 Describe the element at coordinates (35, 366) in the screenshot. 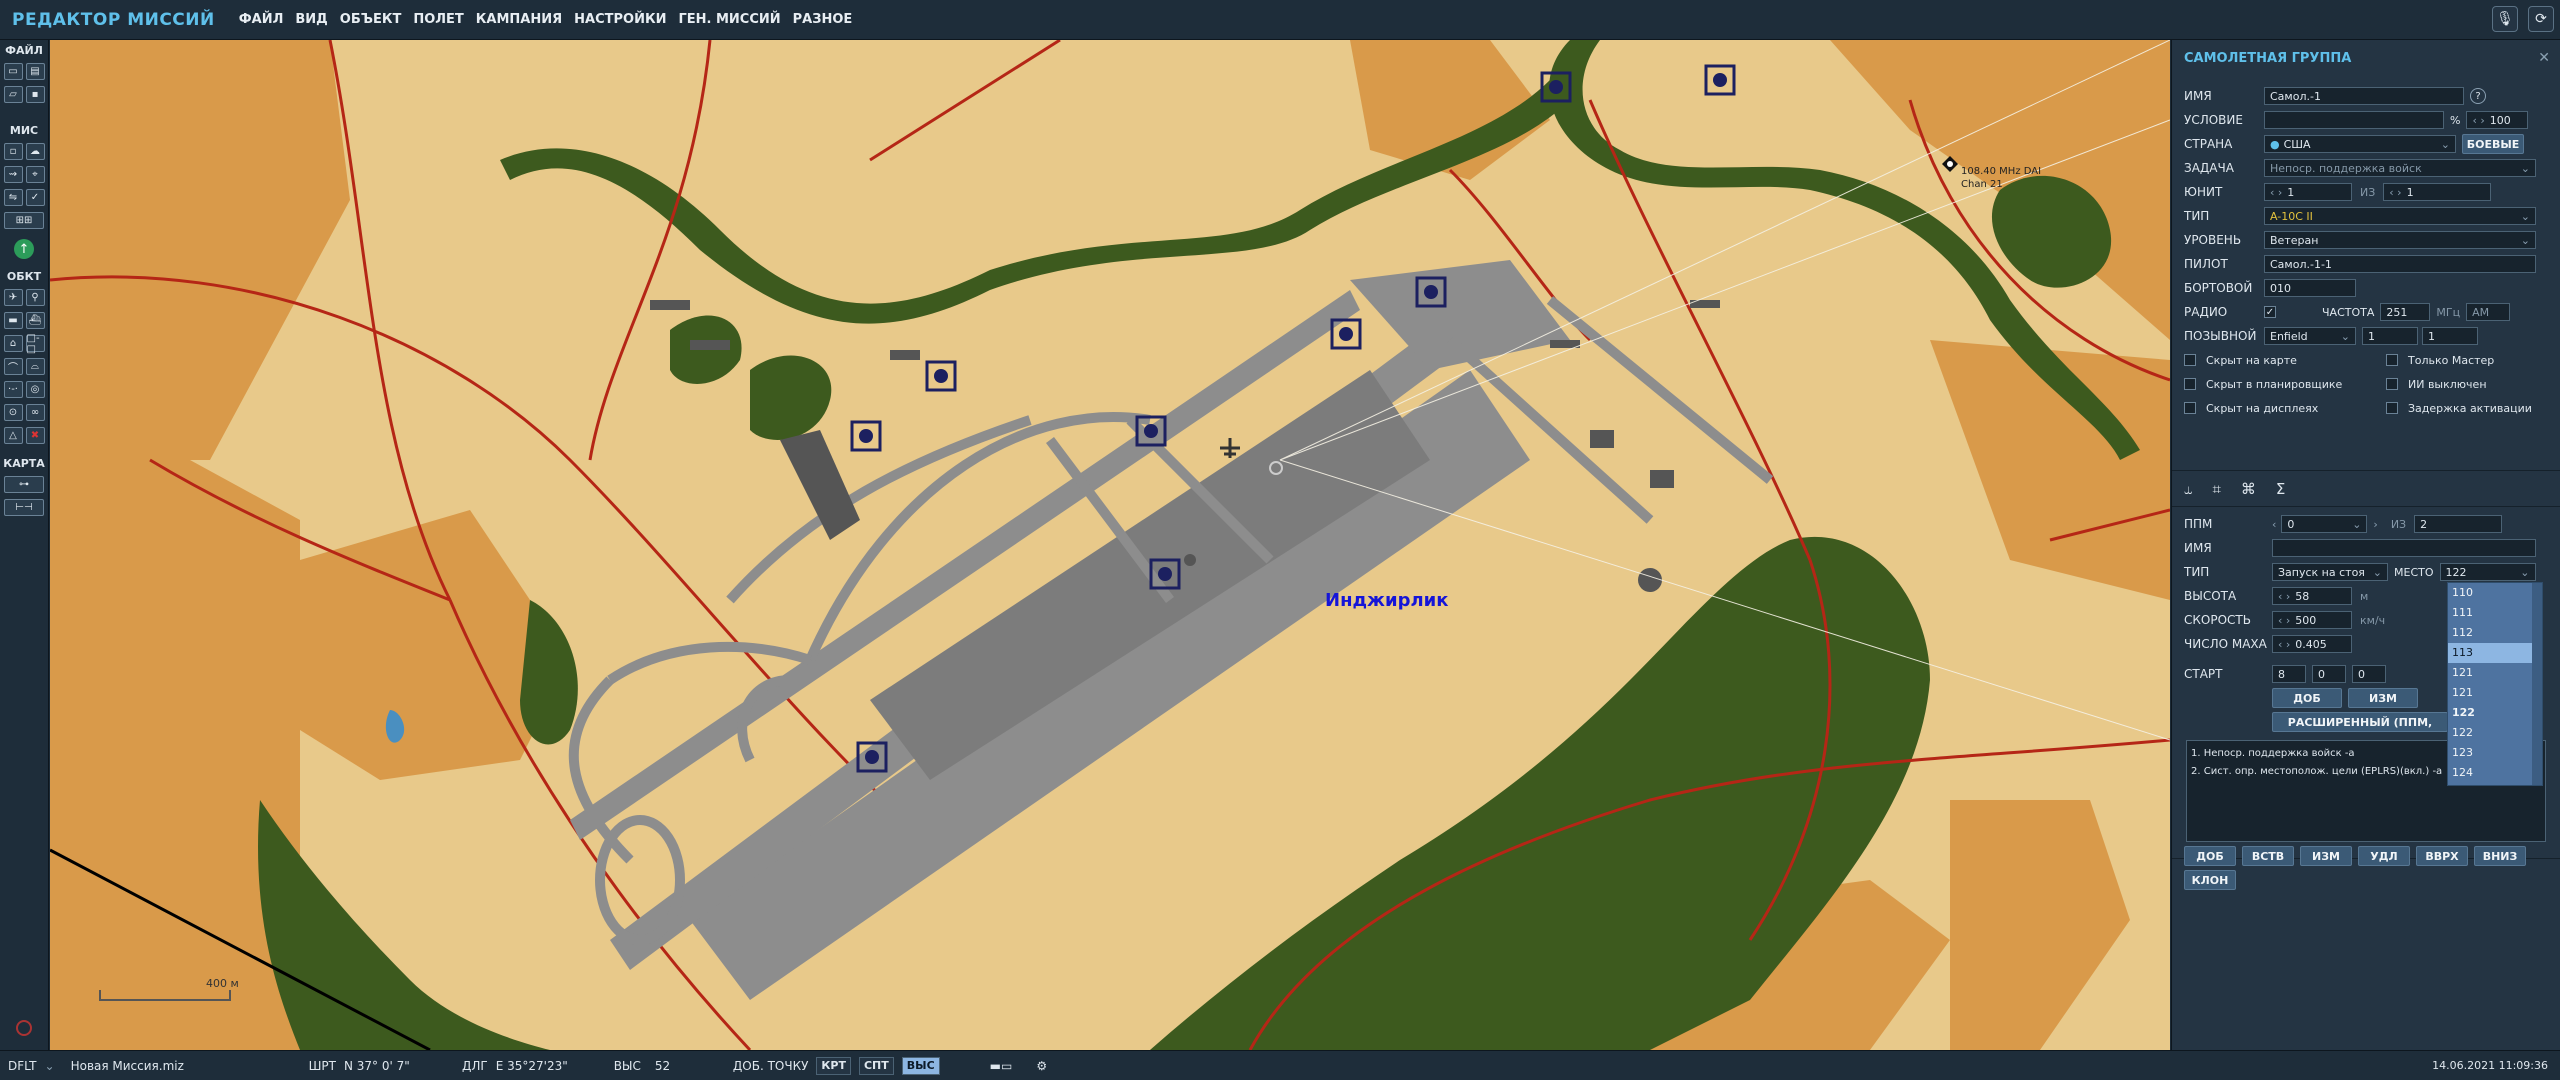

I see `template-icon: ⌓` at that location.